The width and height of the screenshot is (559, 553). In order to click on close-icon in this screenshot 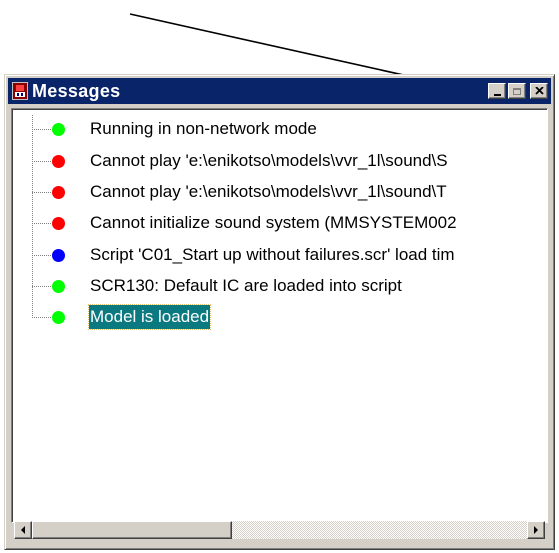, I will do `click(539, 91)`.